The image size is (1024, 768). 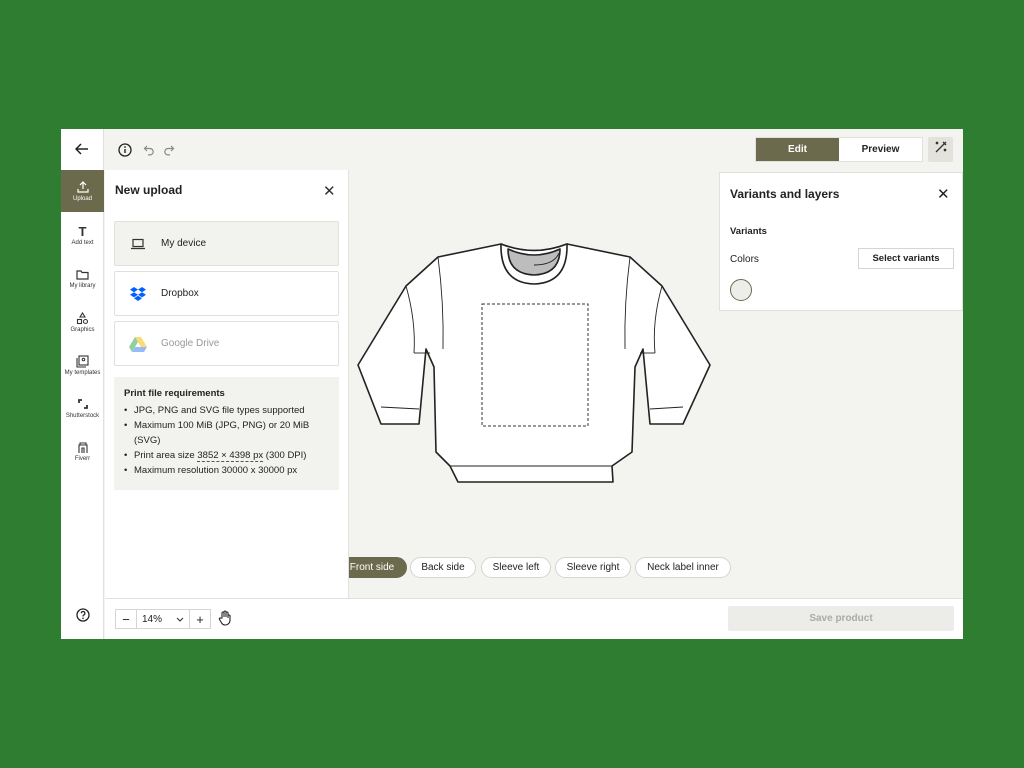 What do you see at coordinates (683, 567) in the screenshot?
I see `tab-neck-label-inner: Neck label inner` at bounding box center [683, 567].